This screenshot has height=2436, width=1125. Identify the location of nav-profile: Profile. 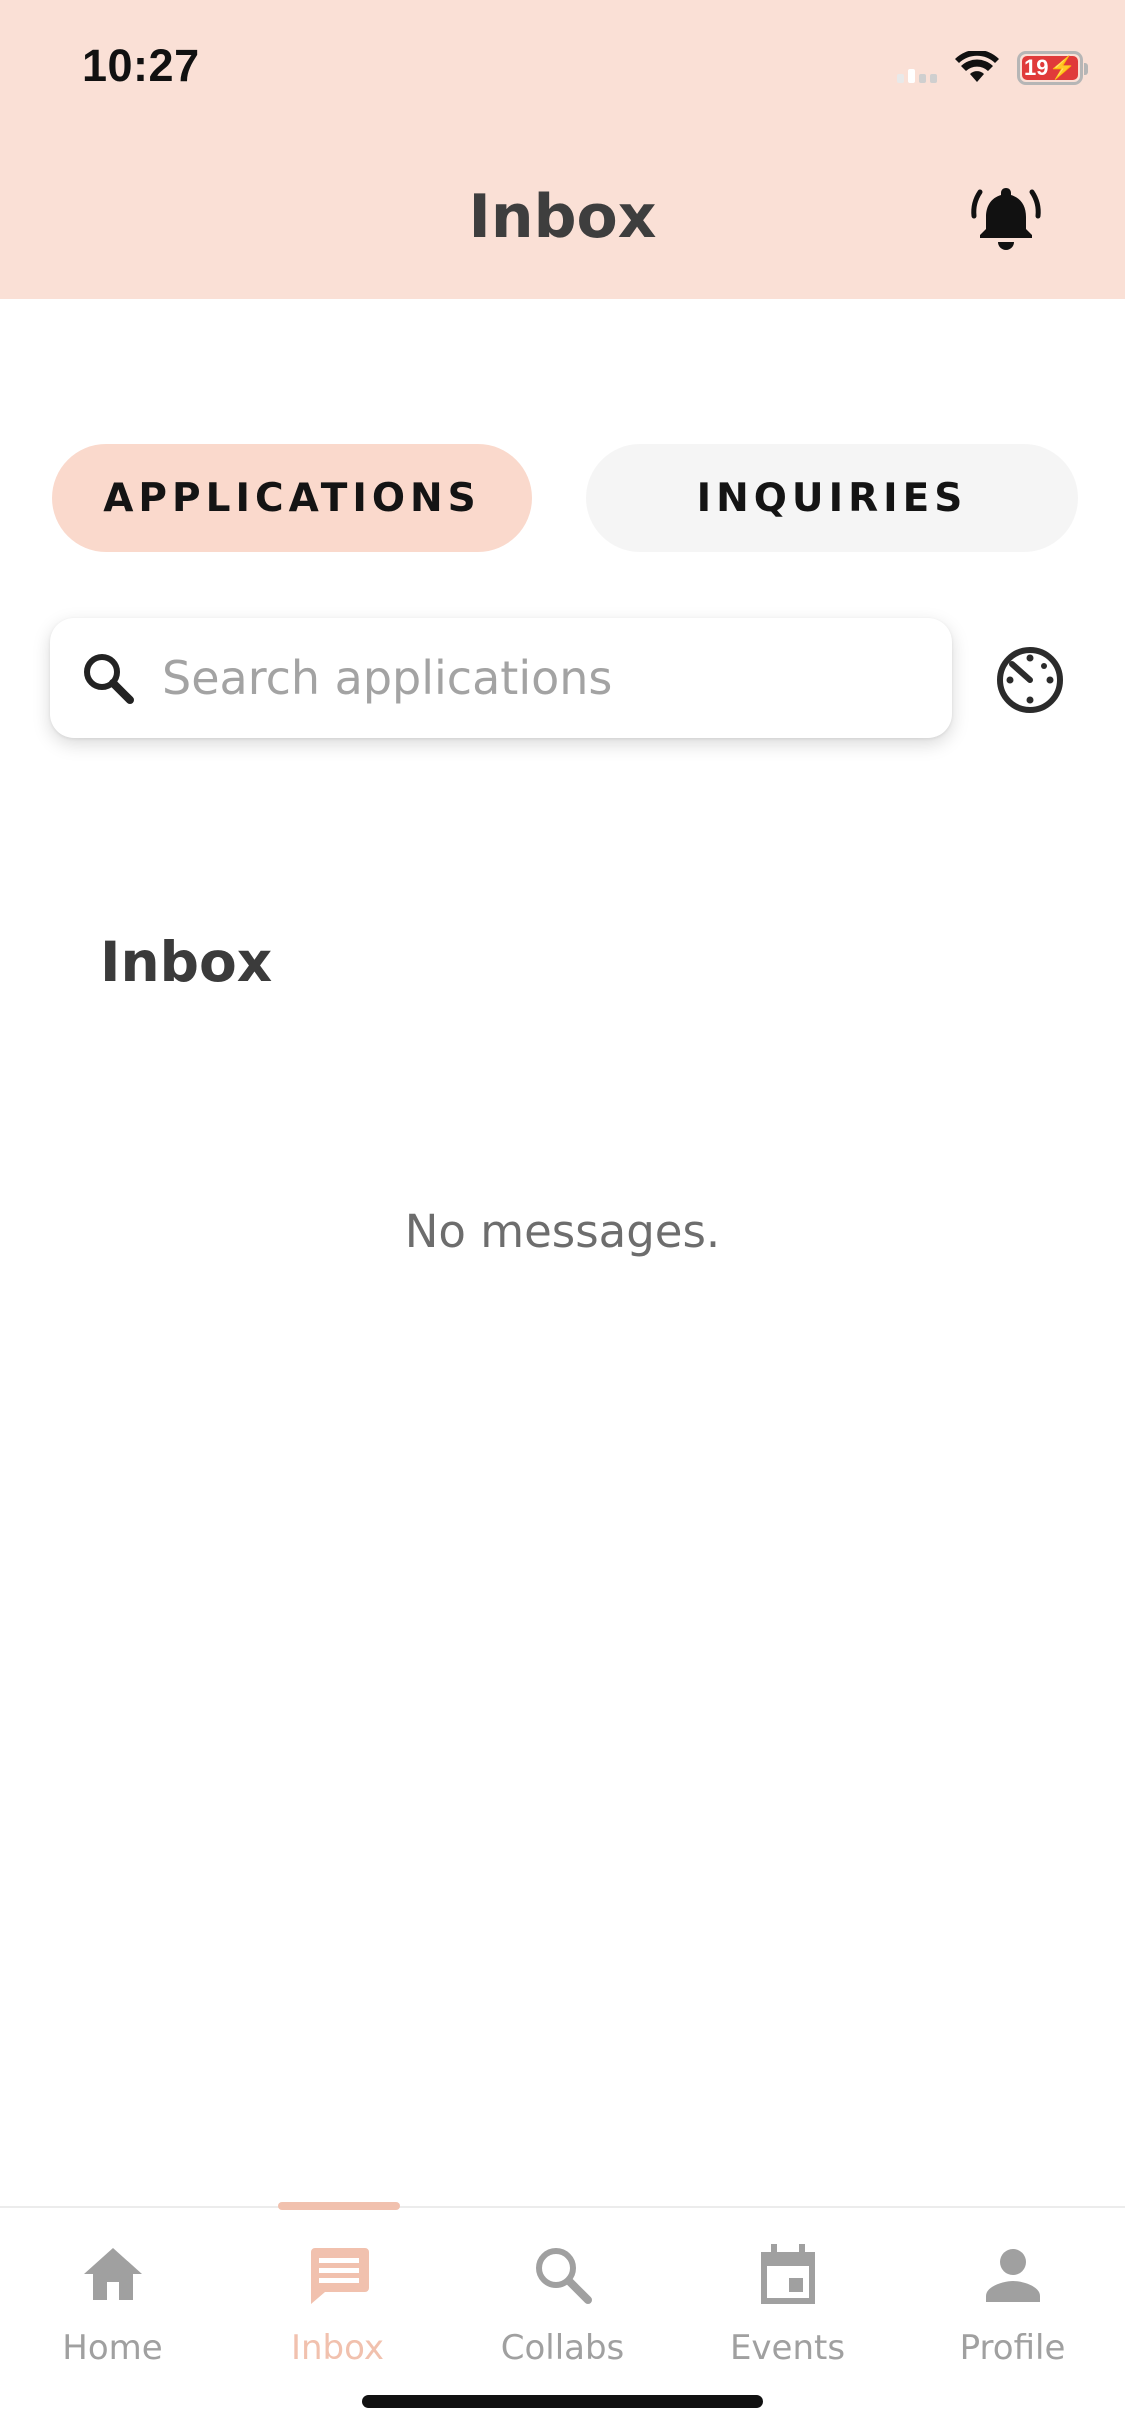
(1012, 2302).